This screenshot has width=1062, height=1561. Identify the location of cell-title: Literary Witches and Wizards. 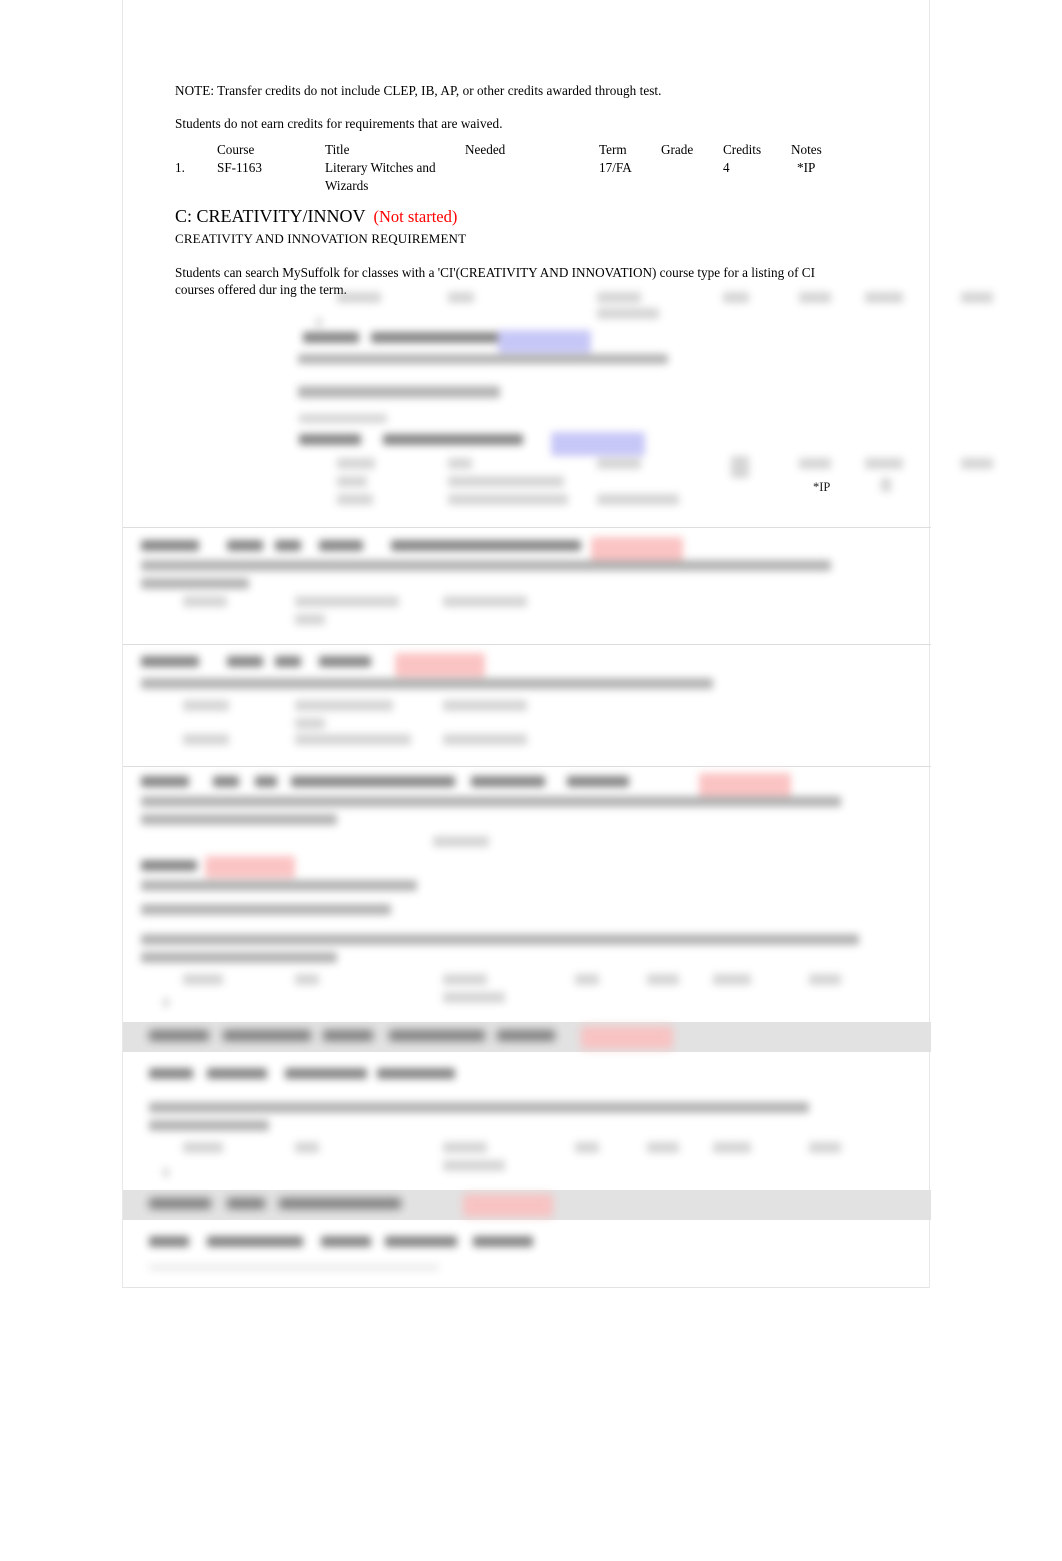
(380, 176).